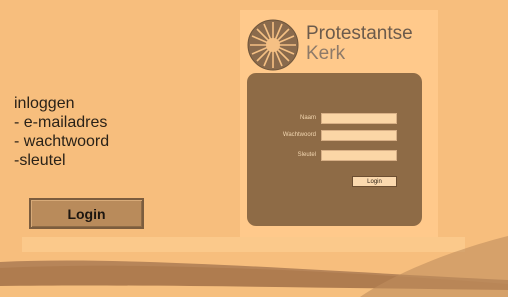 Image resolution: width=508 pixels, height=297 pixels. I want to click on footer-strip, so click(243, 244).